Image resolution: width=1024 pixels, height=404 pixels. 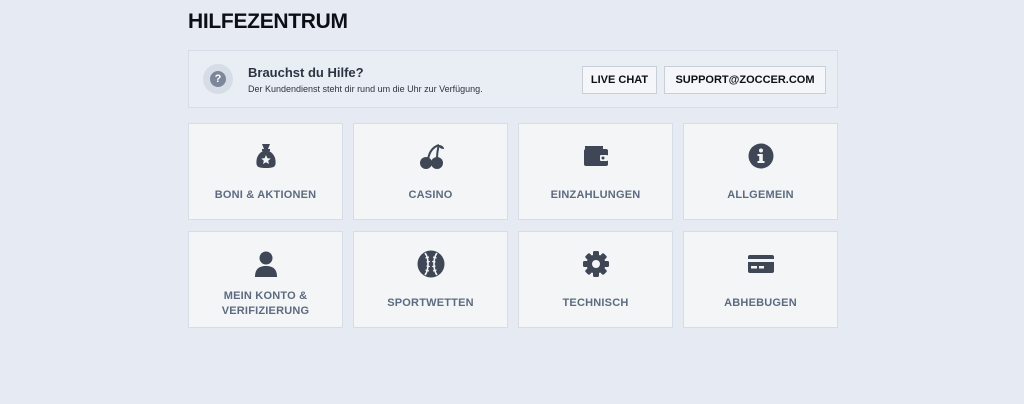 I want to click on gear-icon, so click(x=595, y=264).